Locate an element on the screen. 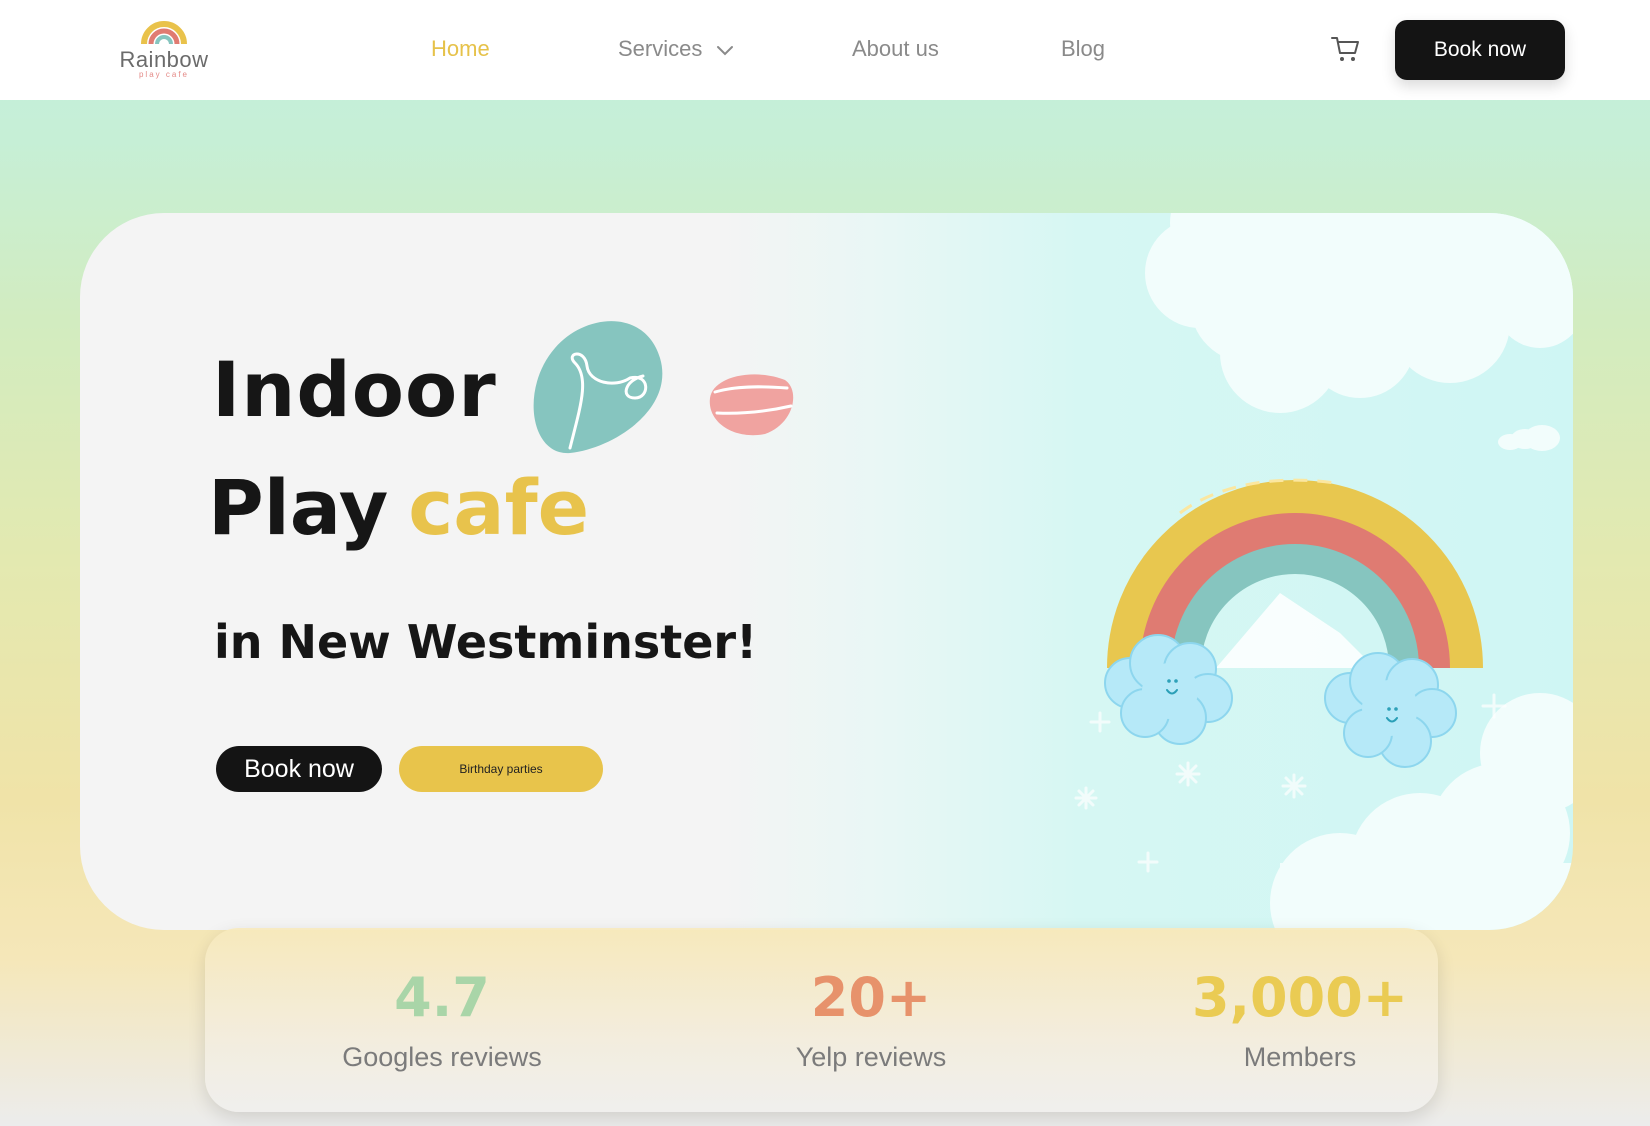  chevron-down-icon is located at coordinates (725, 51).